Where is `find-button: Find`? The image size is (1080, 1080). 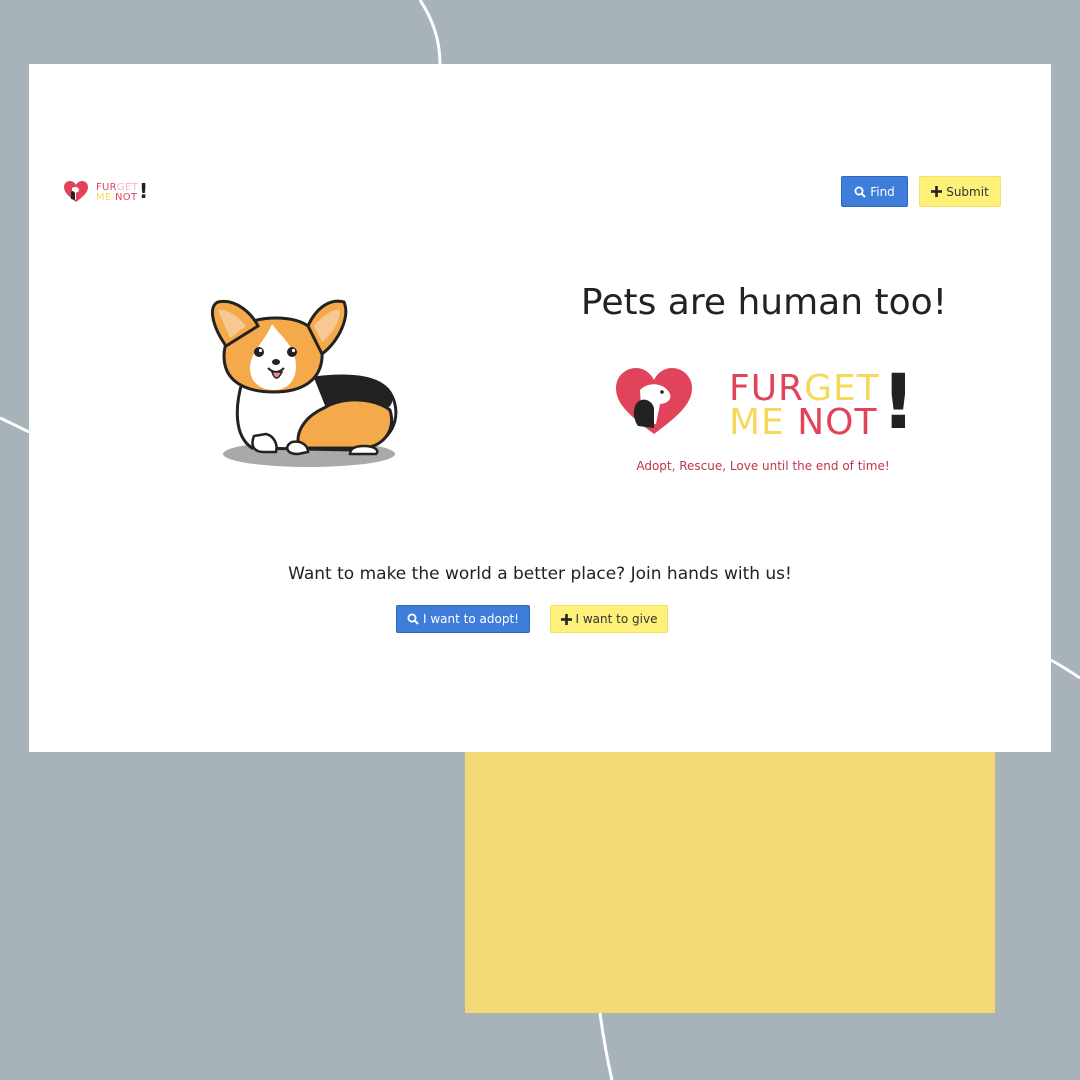 find-button: Find is located at coordinates (874, 191).